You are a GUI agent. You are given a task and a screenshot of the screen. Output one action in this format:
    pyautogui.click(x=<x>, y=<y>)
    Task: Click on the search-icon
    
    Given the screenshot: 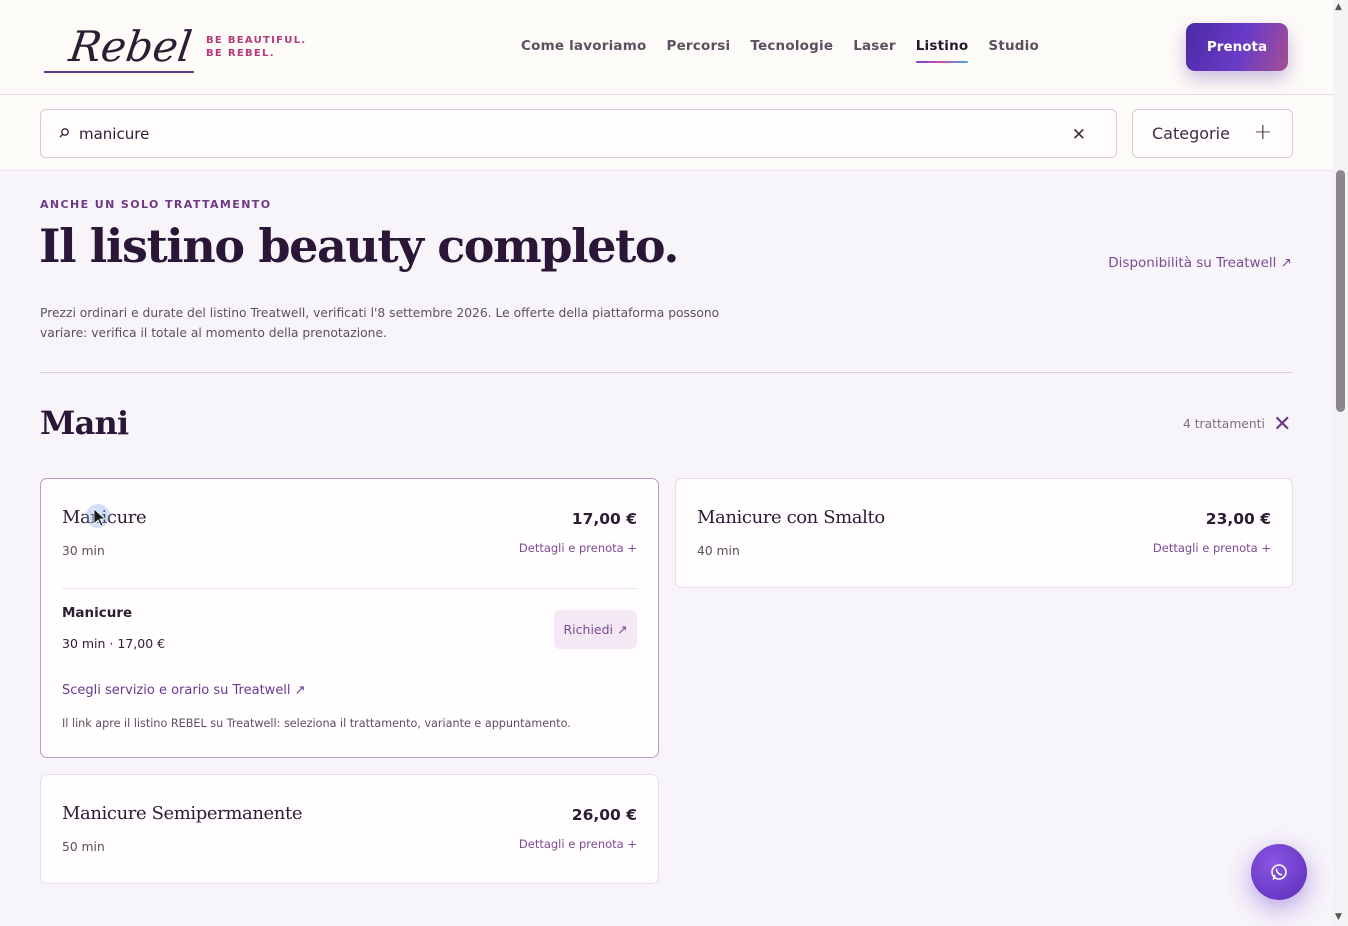 What is the action you would take?
    pyautogui.click(x=64, y=133)
    